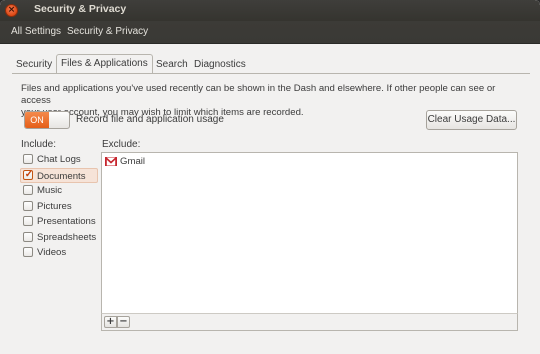  What do you see at coordinates (172, 65) in the screenshot?
I see `tab-search: Search` at bounding box center [172, 65].